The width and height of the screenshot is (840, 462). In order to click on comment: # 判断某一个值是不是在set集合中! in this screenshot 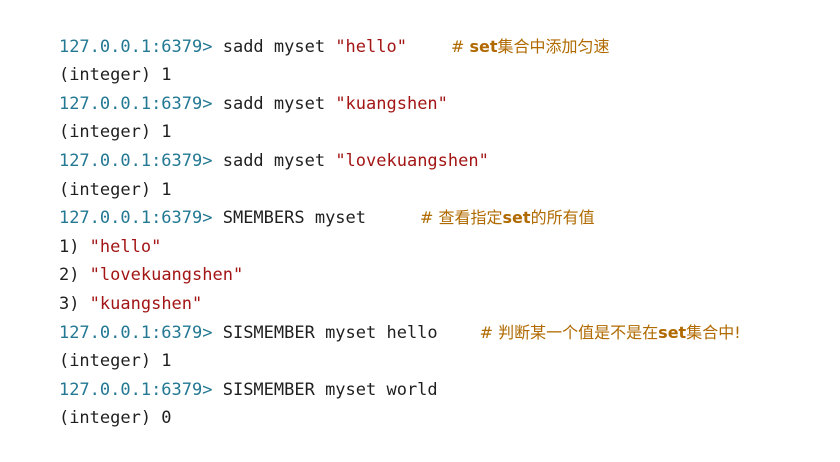, I will do `click(610, 332)`.